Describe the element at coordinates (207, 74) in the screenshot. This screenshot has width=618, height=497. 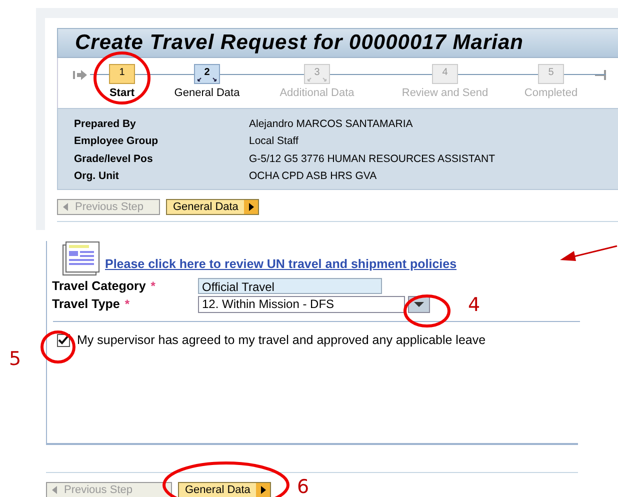
I see `step-marker: 2` at that location.